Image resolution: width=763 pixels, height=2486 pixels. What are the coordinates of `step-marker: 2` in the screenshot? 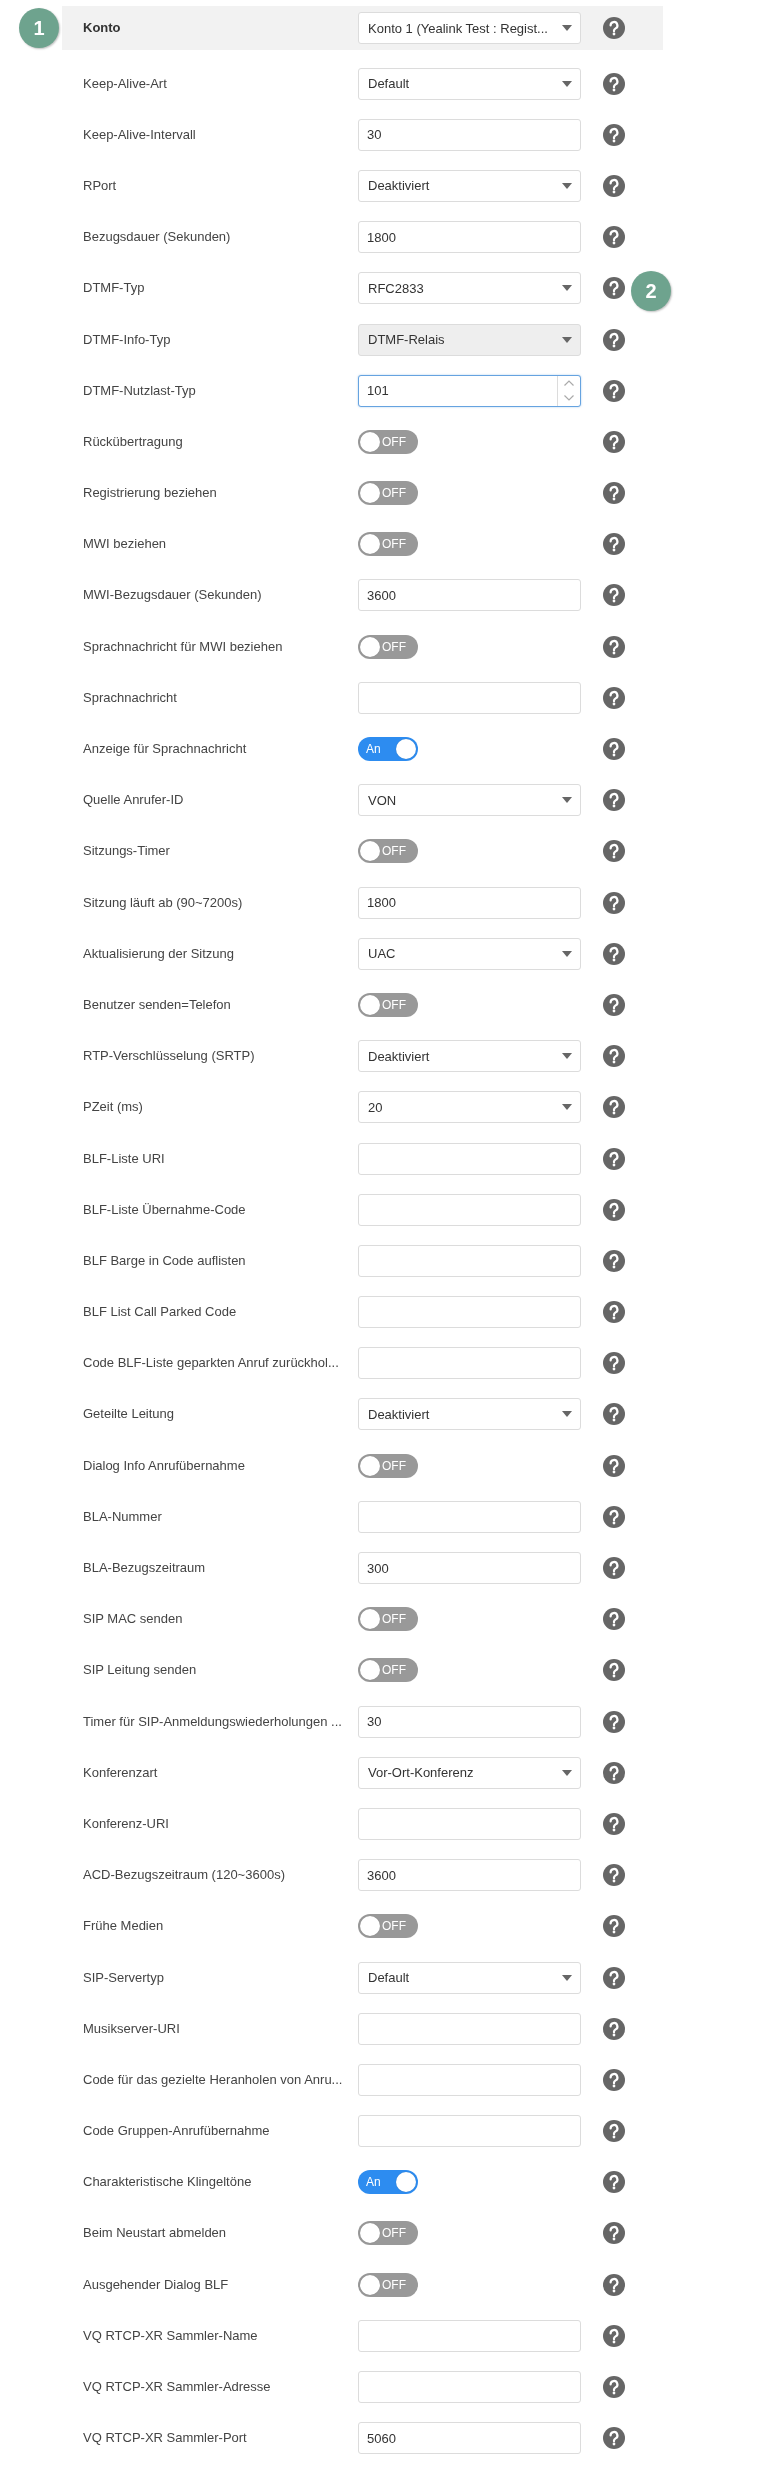 It's located at (651, 291).